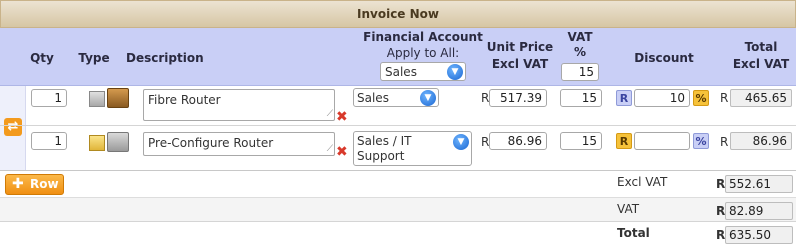 This screenshot has width=796, height=245. I want to click on header-discount: Discount, so click(664, 58).